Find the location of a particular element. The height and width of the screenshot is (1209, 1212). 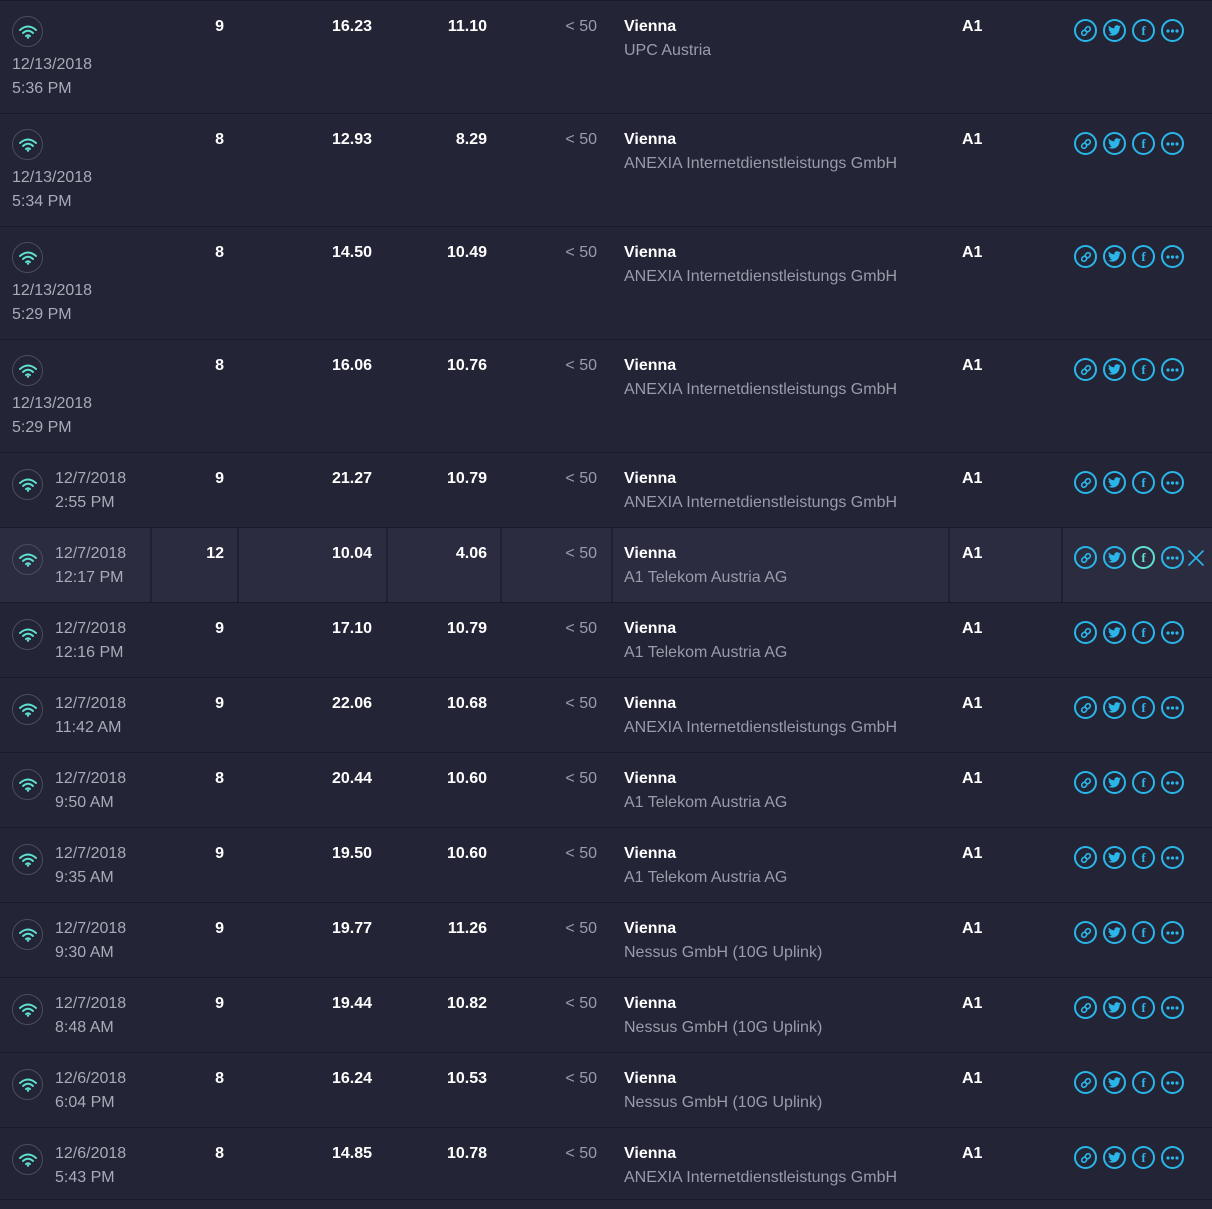

result-datetime: 12/7/2018 12:17 PM is located at coordinates (90, 566).